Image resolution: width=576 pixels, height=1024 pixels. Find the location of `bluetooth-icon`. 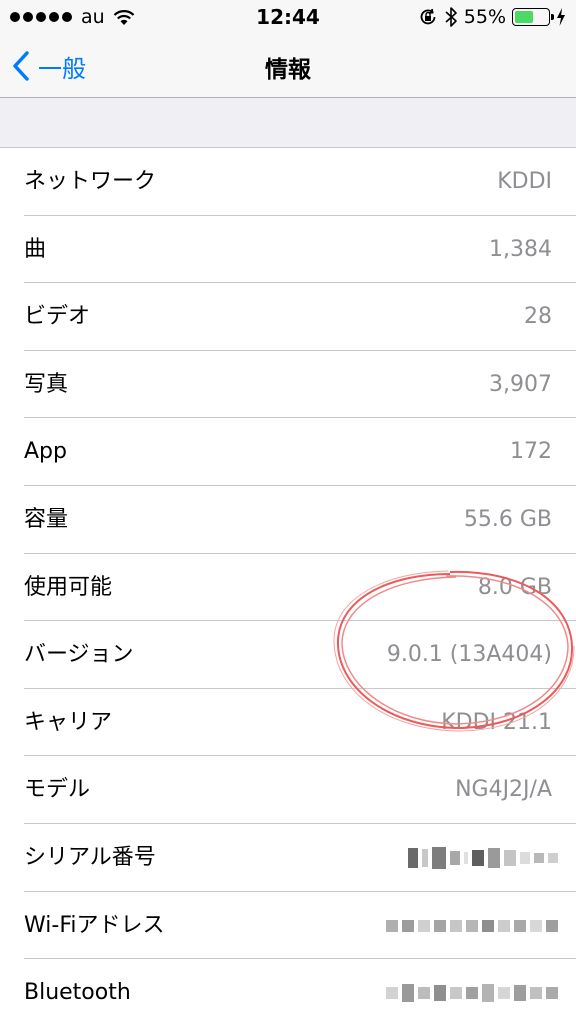

bluetooth-icon is located at coordinates (451, 17).